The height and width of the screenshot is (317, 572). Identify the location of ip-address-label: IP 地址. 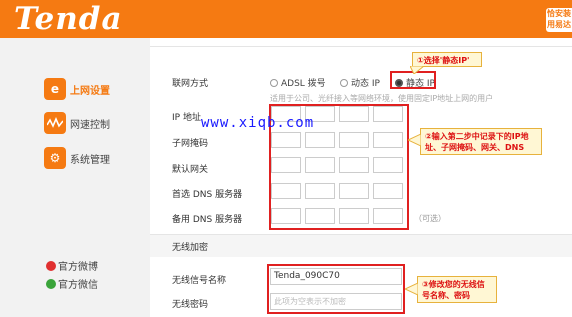
(186, 118).